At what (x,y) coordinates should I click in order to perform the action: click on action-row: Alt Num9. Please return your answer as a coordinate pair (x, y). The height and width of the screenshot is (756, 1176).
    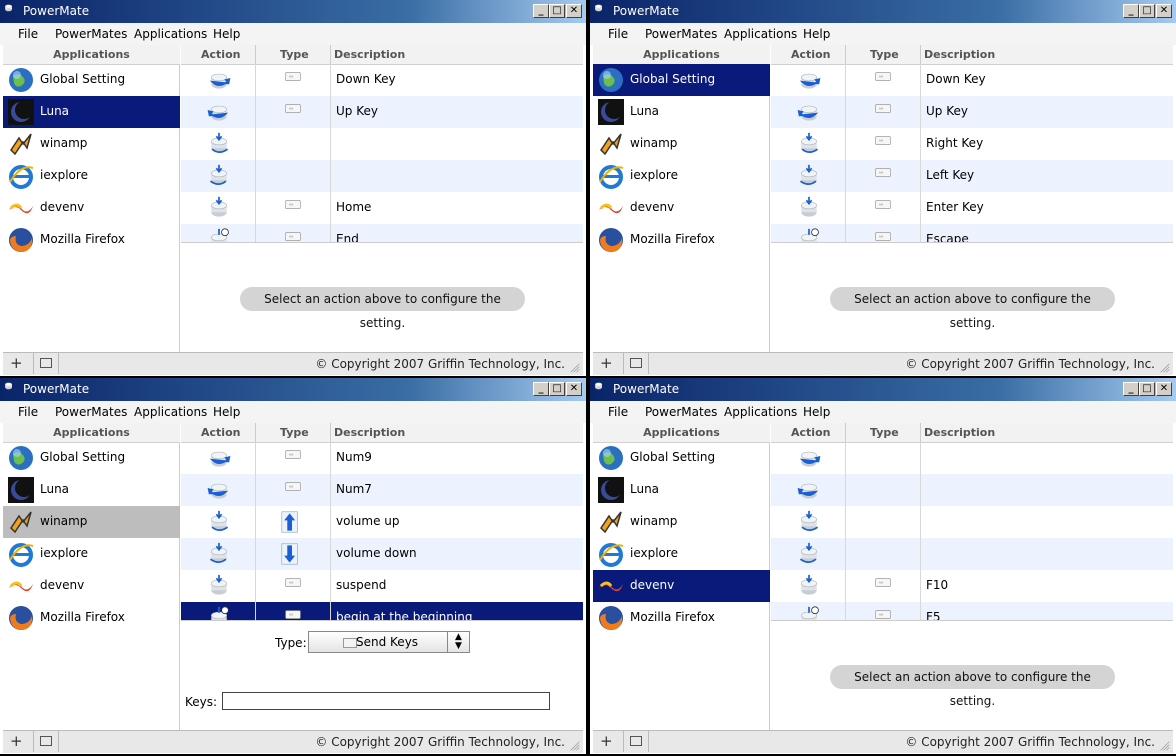
    Looking at the image, I should click on (382, 458).